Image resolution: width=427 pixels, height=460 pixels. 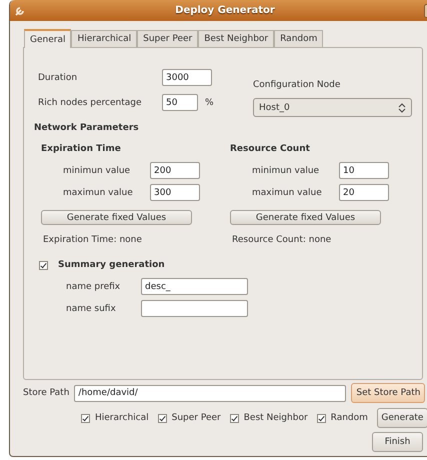 I want to click on prefix-field: desc_, so click(x=194, y=286).